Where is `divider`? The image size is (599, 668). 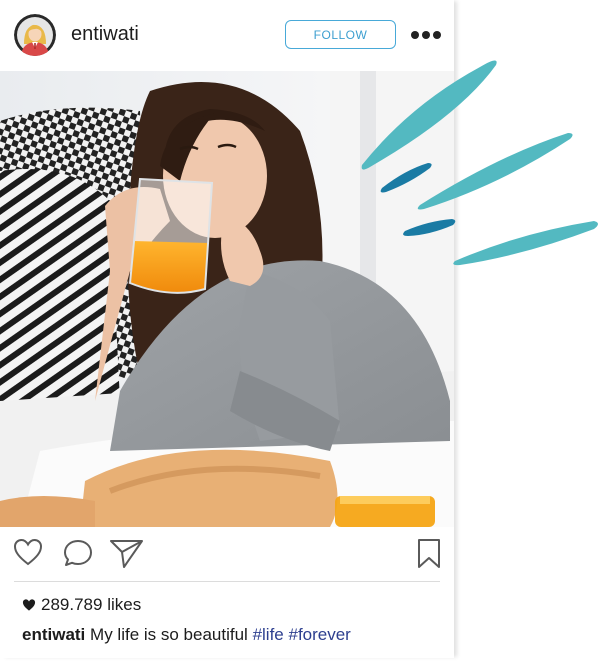
divider is located at coordinates (227, 581).